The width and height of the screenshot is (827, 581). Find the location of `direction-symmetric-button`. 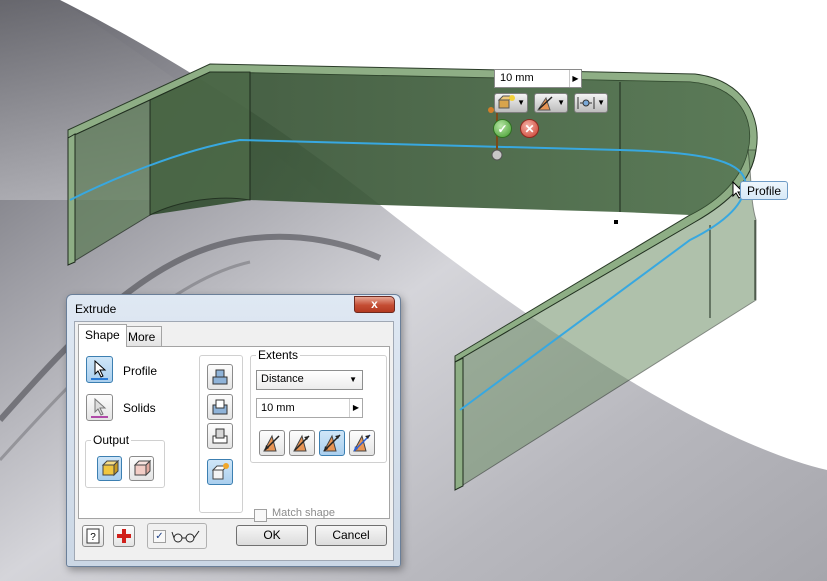

direction-symmetric-button is located at coordinates (332, 443).